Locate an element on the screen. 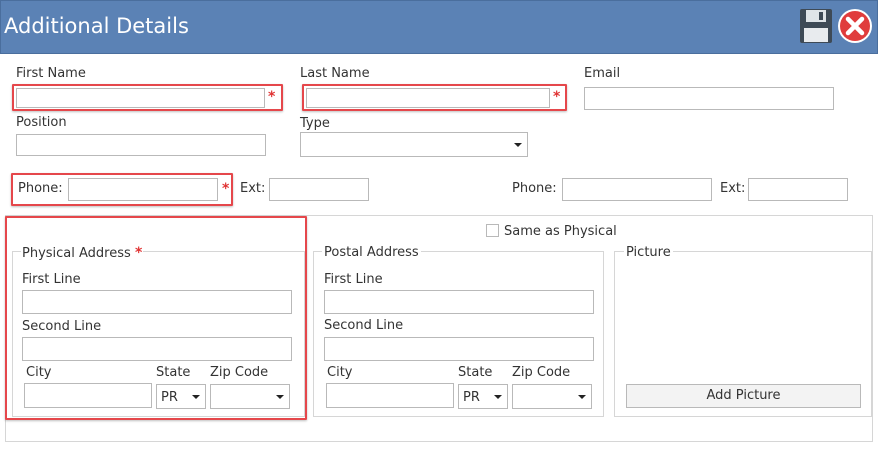  postal-city-input is located at coordinates (390, 395).